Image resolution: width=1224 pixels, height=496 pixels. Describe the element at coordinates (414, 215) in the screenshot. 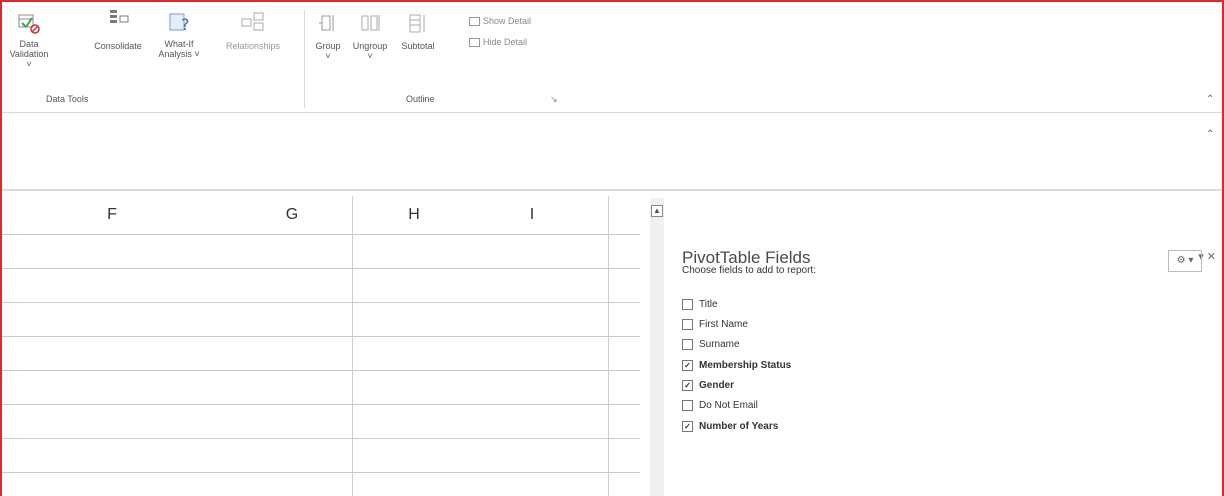

I see `column-header-h: H` at that location.